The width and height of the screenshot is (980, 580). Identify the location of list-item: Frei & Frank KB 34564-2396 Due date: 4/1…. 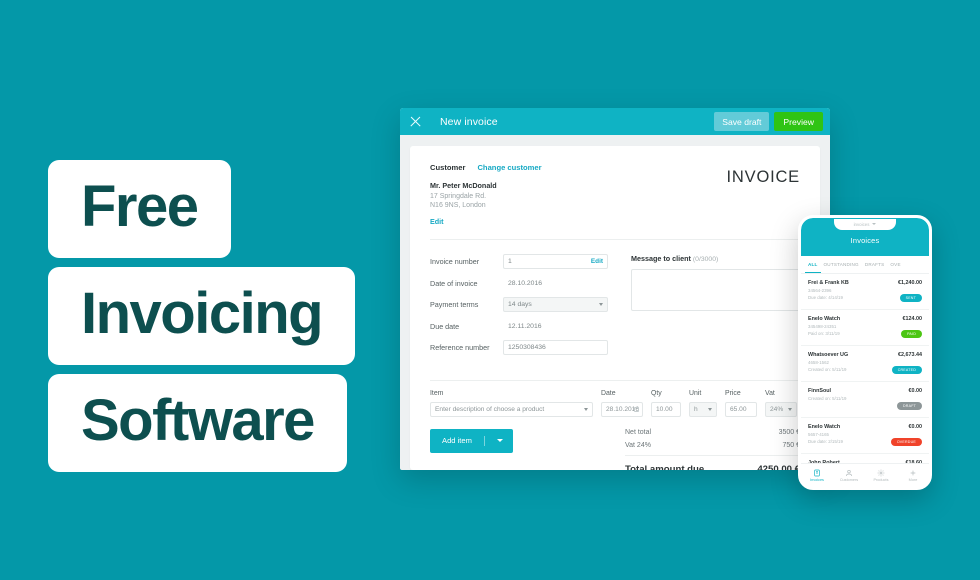
(865, 292).